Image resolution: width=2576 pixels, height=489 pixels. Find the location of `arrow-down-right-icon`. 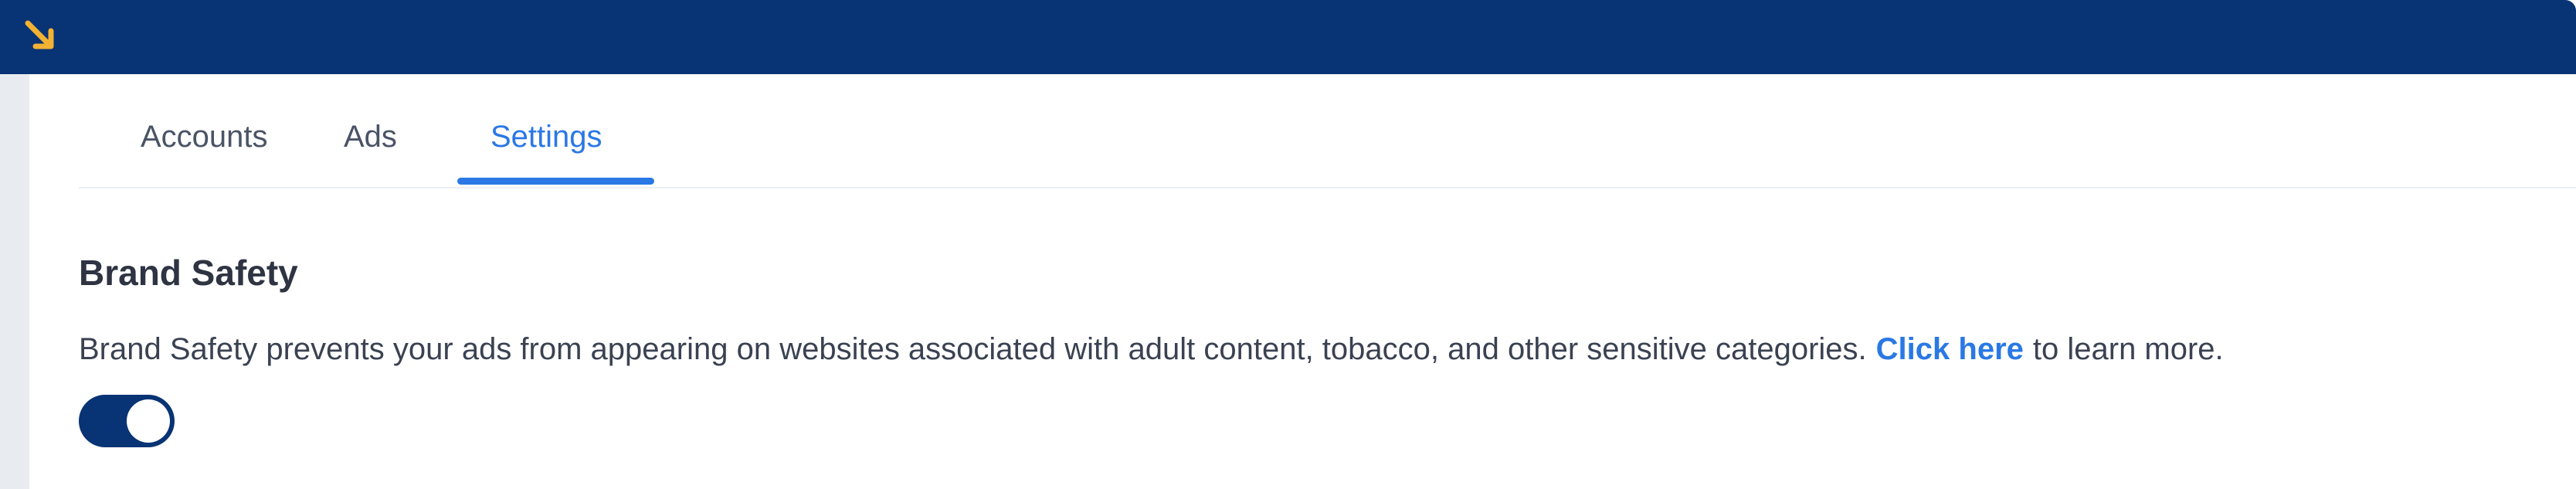

arrow-down-right-icon is located at coordinates (41, 37).